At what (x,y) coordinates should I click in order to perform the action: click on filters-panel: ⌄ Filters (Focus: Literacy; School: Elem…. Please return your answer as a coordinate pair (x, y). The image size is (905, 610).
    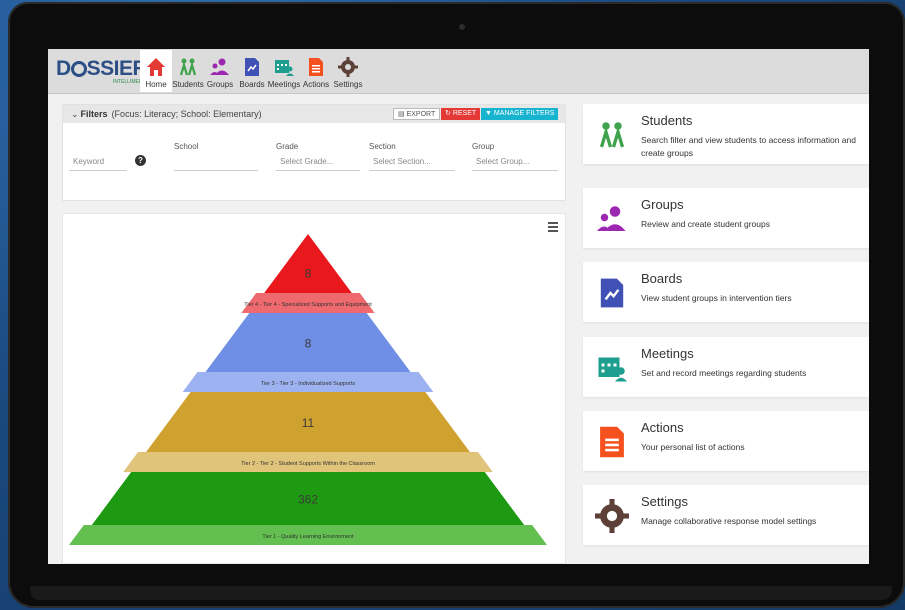
    Looking at the image, I should click on (314, 152).